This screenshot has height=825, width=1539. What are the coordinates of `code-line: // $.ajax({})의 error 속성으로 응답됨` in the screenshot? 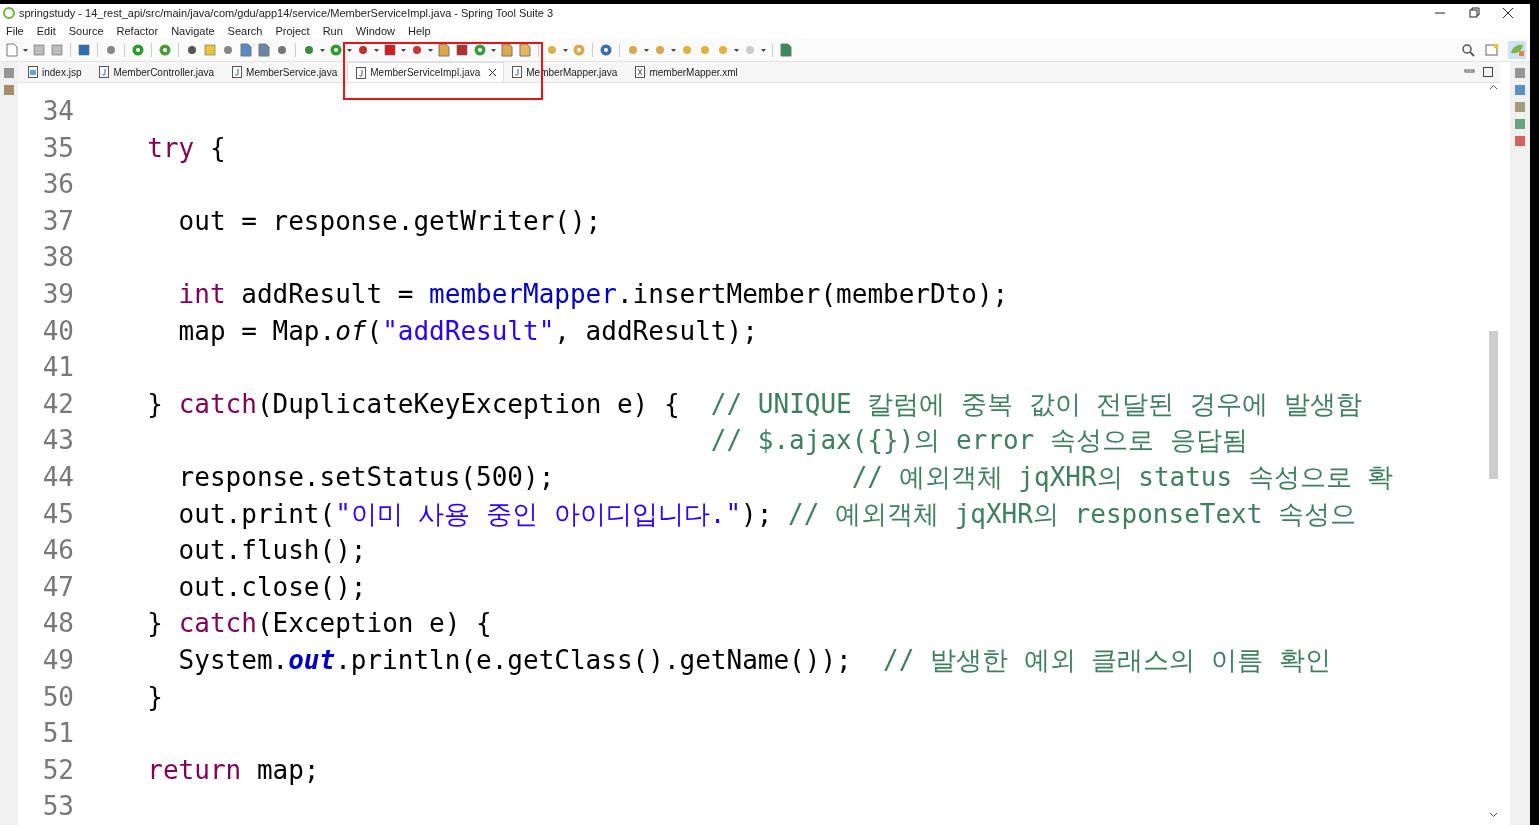 It's located at (978, 441).